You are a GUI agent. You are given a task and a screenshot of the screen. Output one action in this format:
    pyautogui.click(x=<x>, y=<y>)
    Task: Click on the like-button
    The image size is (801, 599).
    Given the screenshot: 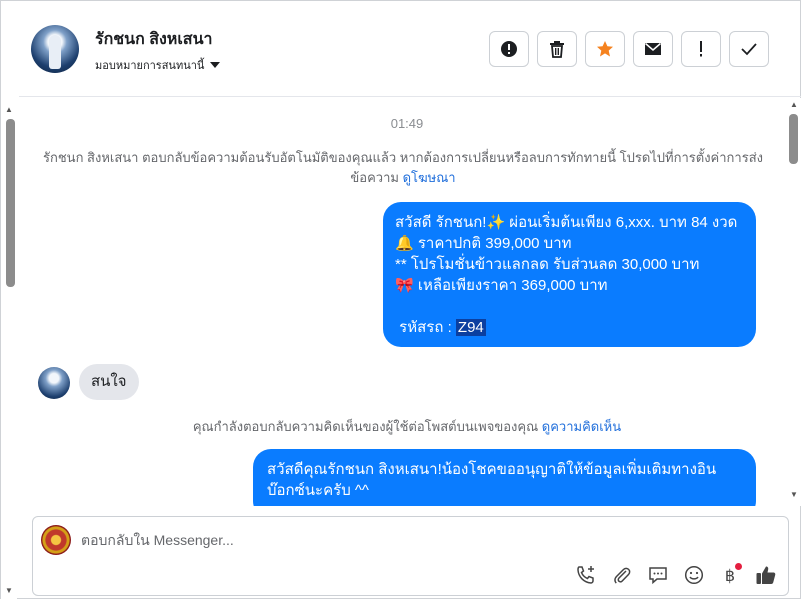 What is the action you would take?
    pyautogui.click(x=766, y=575)
    